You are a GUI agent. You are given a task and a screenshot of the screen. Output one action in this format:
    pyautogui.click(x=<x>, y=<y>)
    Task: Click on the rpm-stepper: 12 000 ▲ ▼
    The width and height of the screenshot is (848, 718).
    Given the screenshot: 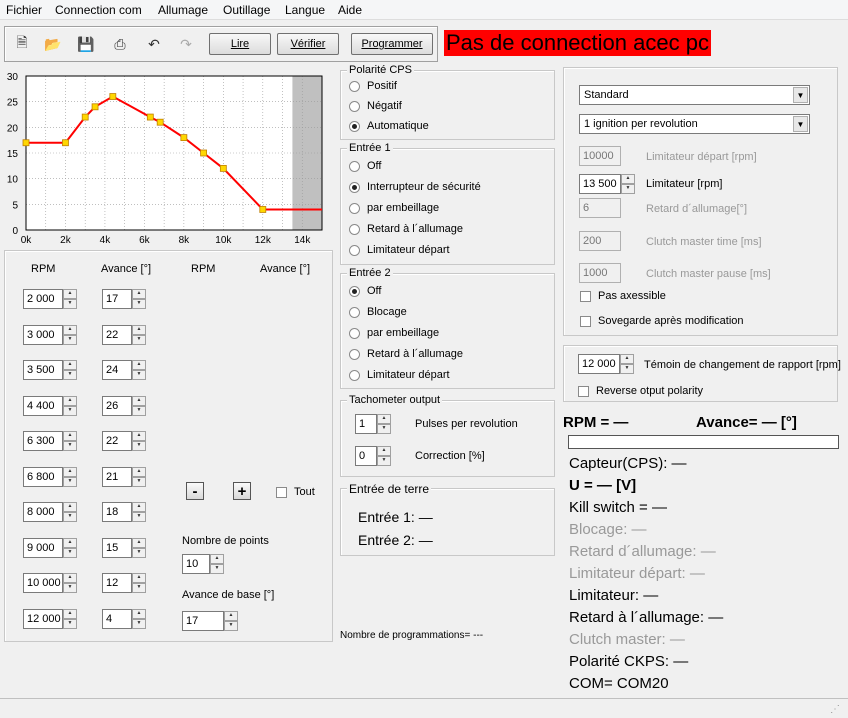 What is the action you would take?
    pyautogui.click(x=50, y=618)
    